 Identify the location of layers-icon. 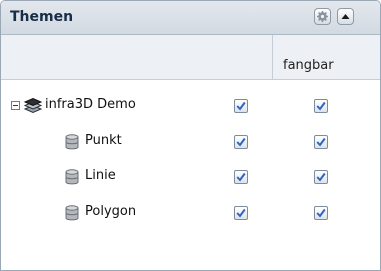
(33, 105).